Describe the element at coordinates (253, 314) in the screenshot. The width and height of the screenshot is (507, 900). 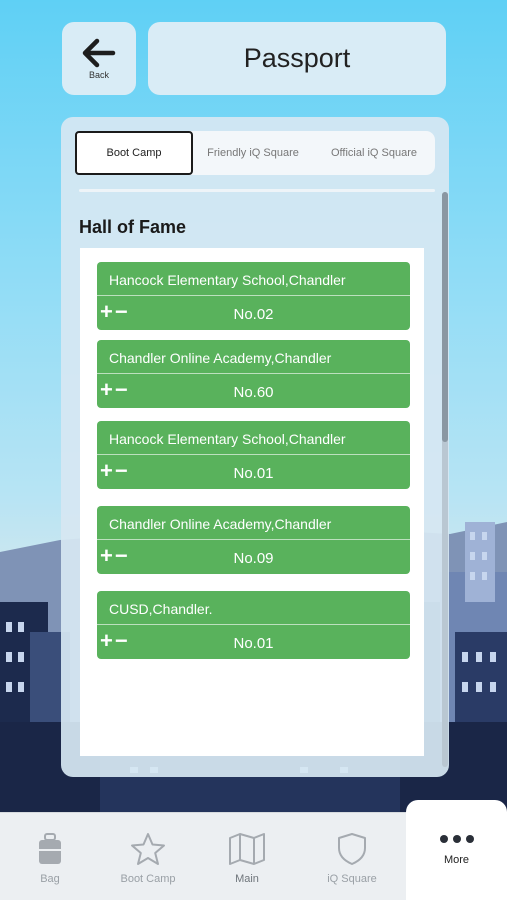
I see `rank-label: No.02` at that location.